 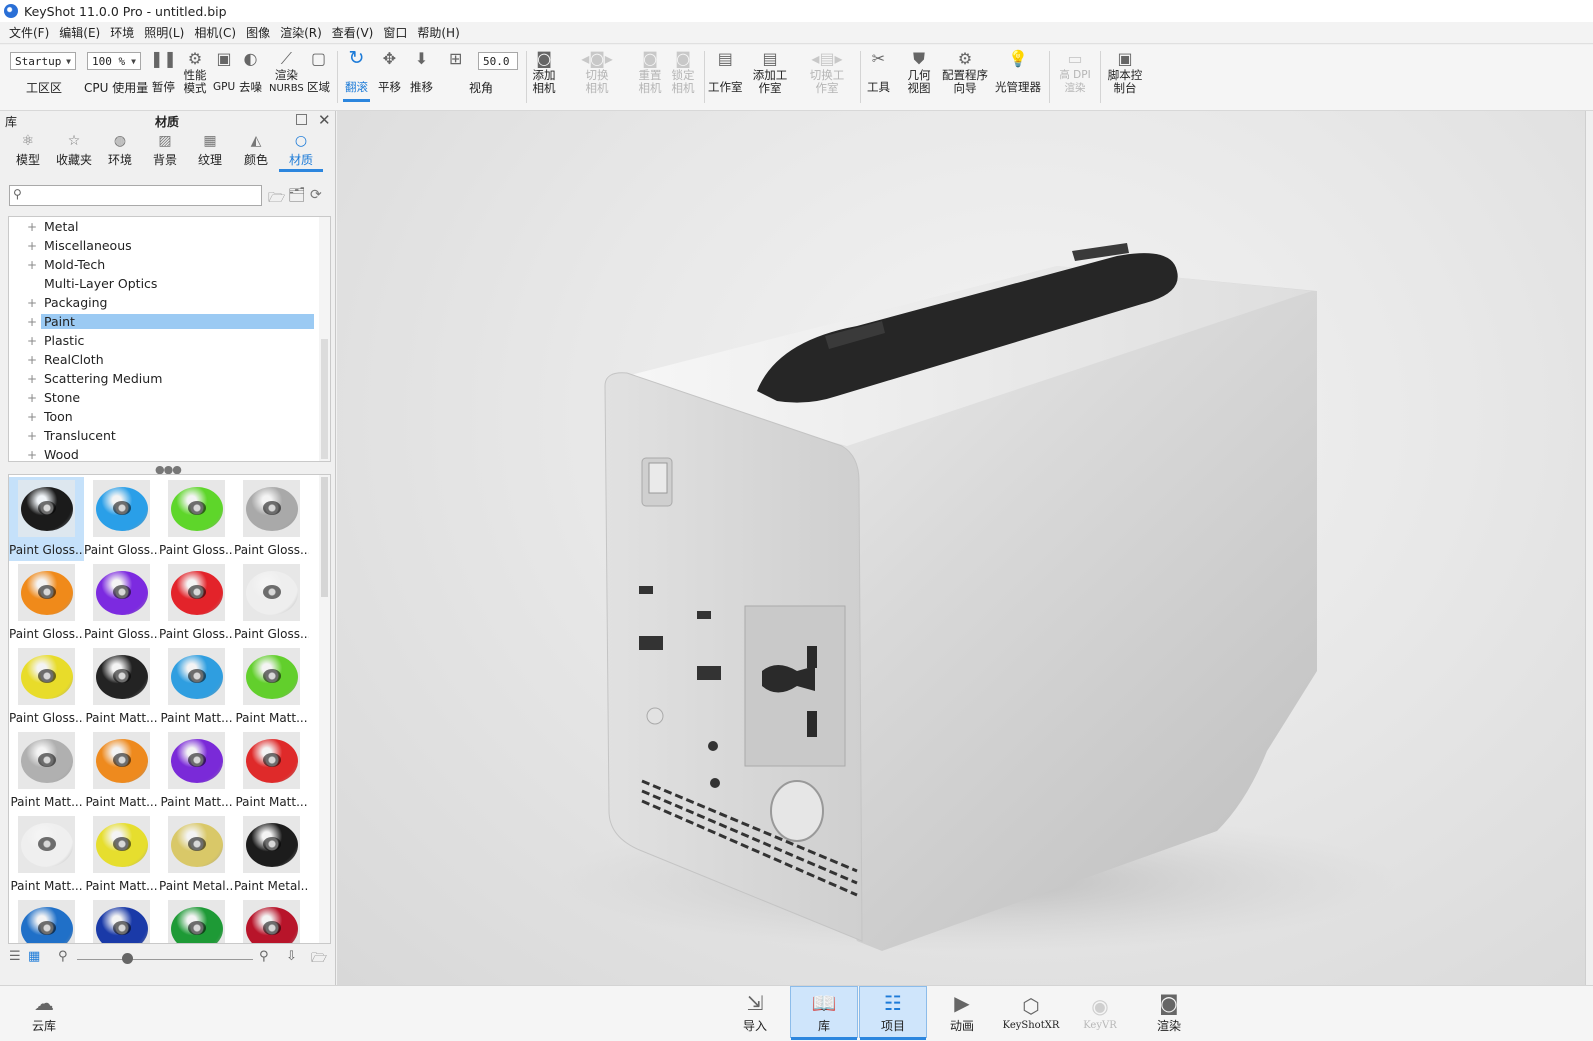 What do you see at coordinates (165, 150) in the screenshot?
I see `tab-backplates: ▨ 背景` at bounding box center [165, 150].